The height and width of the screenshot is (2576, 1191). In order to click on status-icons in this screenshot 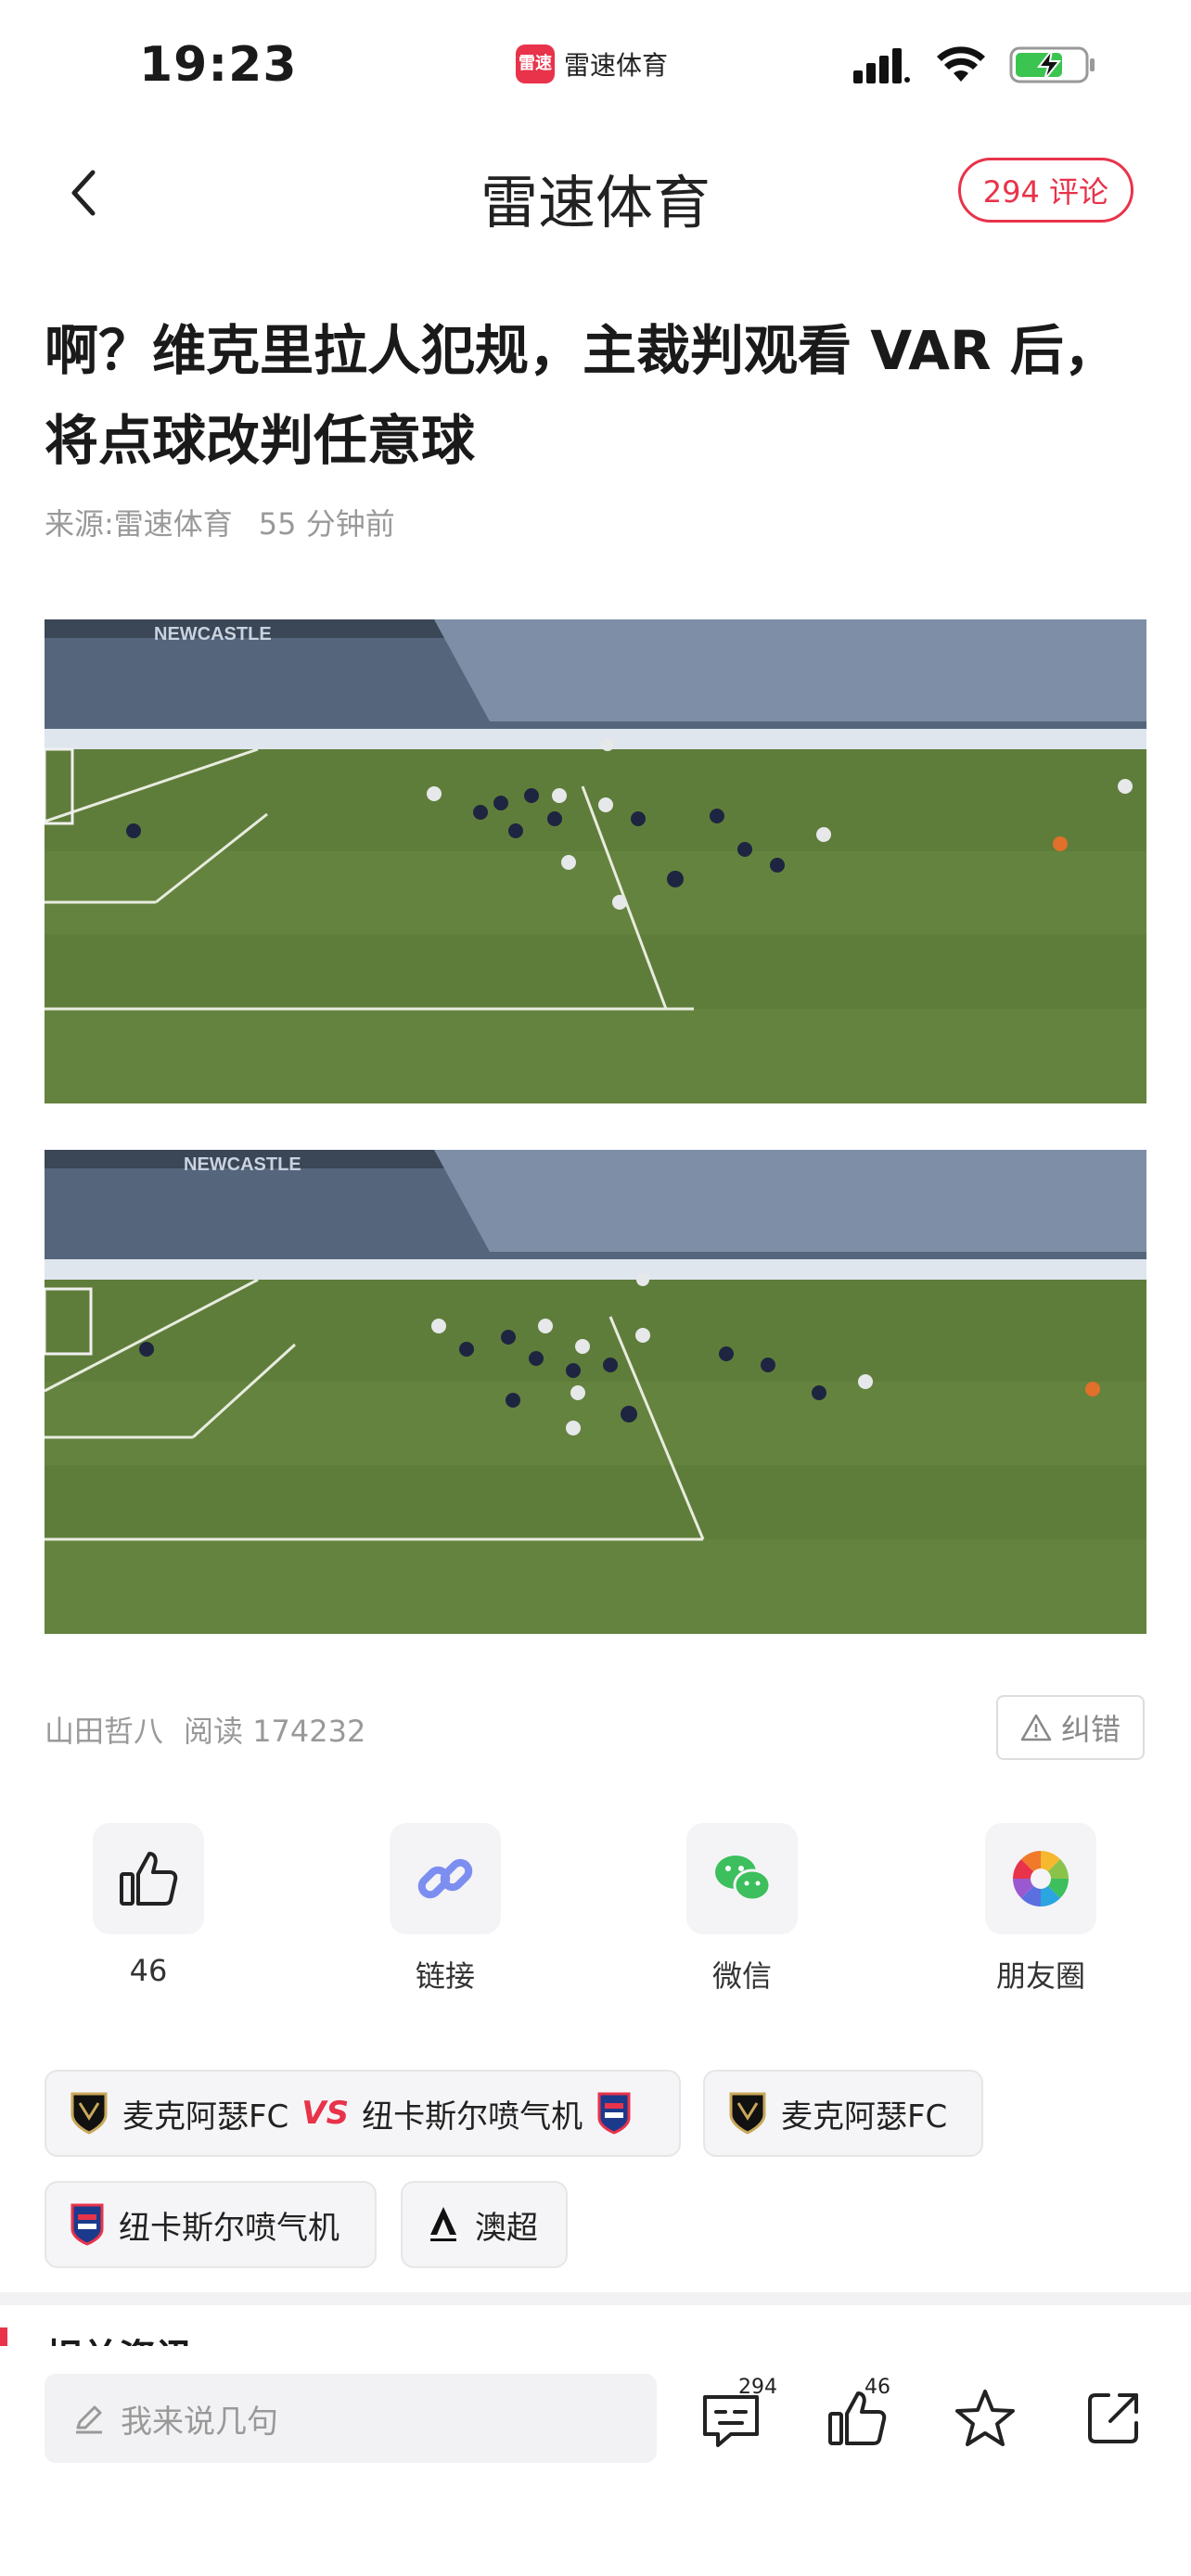, I will do `click(975, 67)`.